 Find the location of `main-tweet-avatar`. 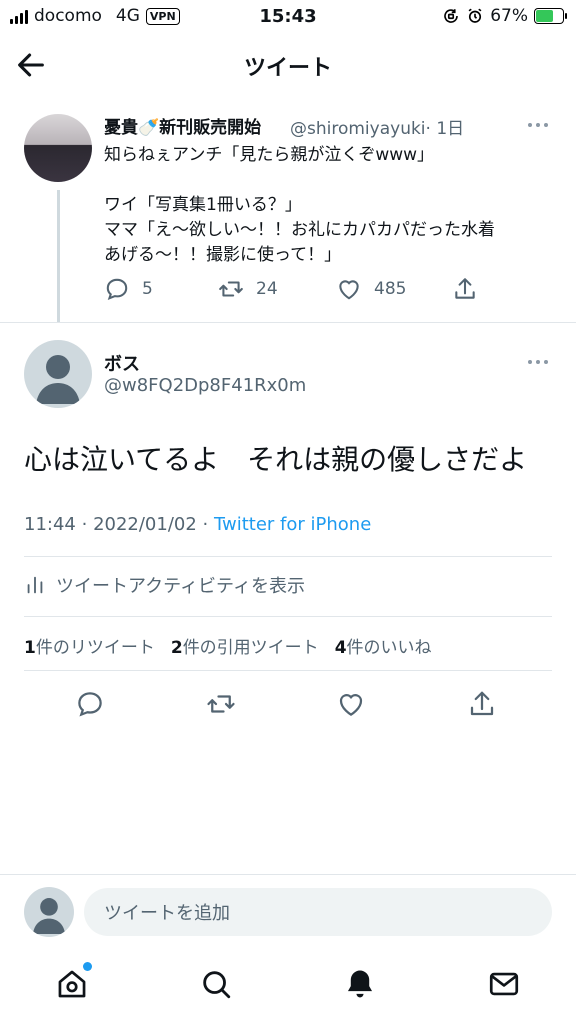

main-tweet-avatar is located at coordinates (58, 374).